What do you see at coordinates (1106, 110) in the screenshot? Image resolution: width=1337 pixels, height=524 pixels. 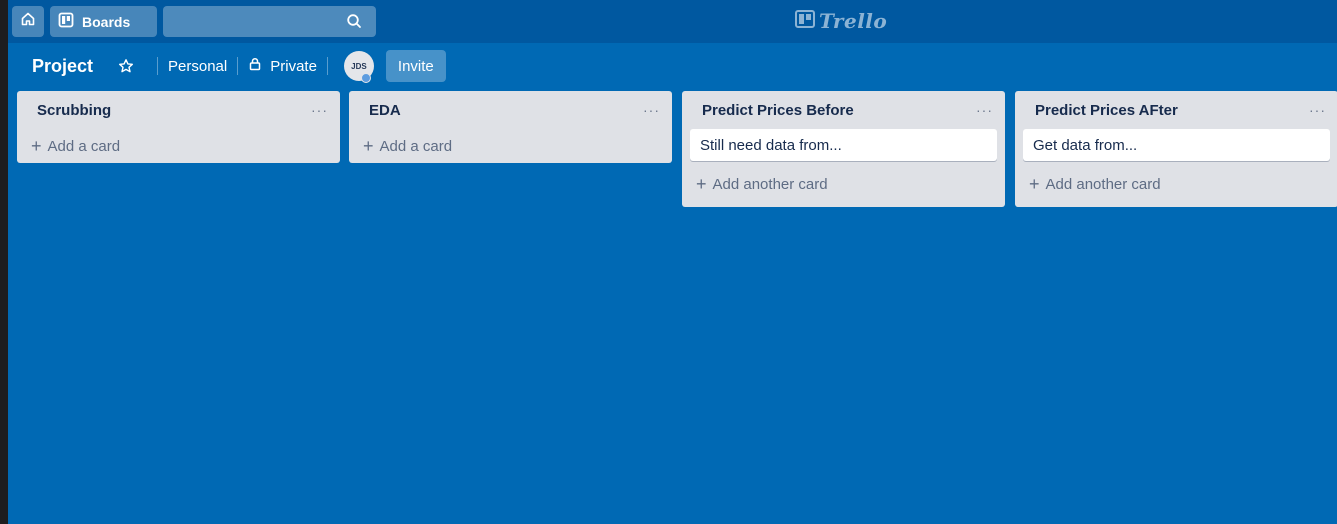 I see `list-title: Predict Prices AFter` at bounding box center [1106, 110].